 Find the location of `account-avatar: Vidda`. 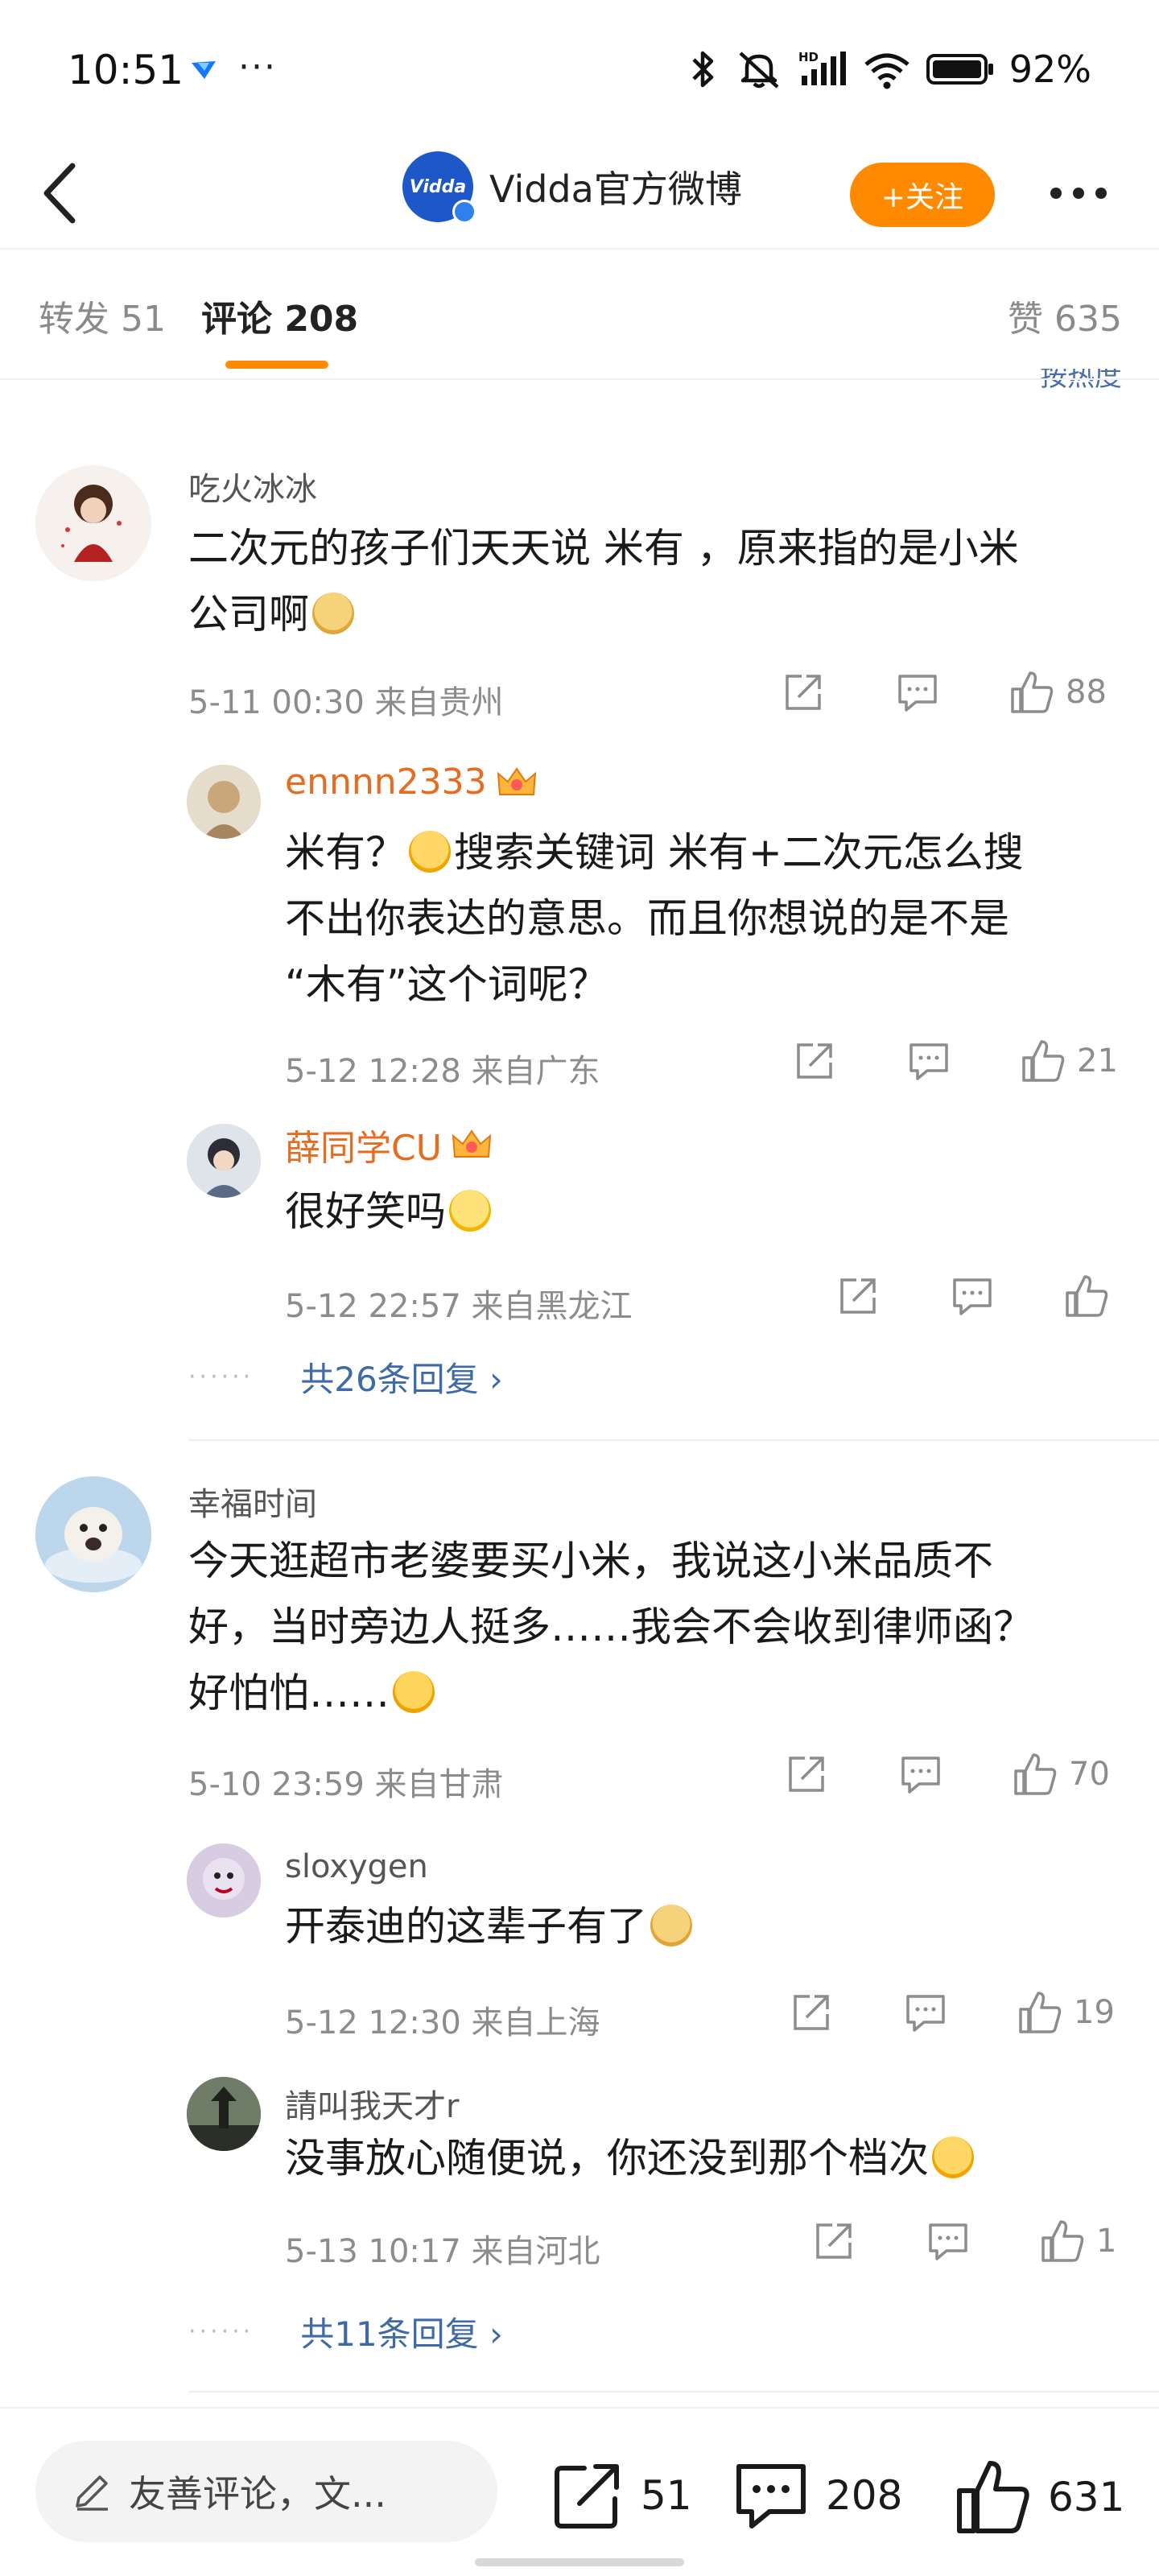

account-avatar: Vidda is located at coordinates (439, 187).